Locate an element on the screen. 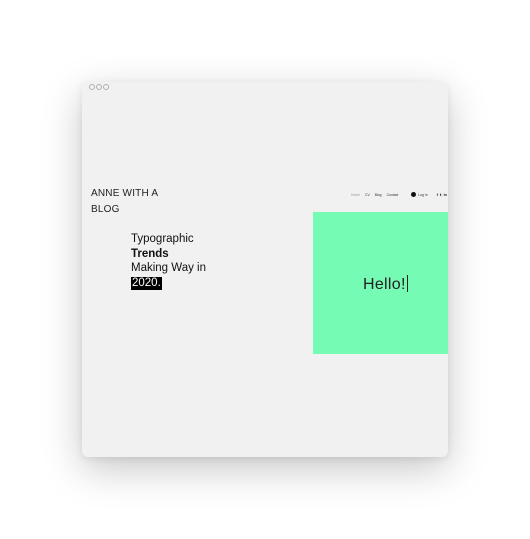 This screenshot has width=530, height=539. nav-item-blog: Blog is located at coordinates (378, 195).